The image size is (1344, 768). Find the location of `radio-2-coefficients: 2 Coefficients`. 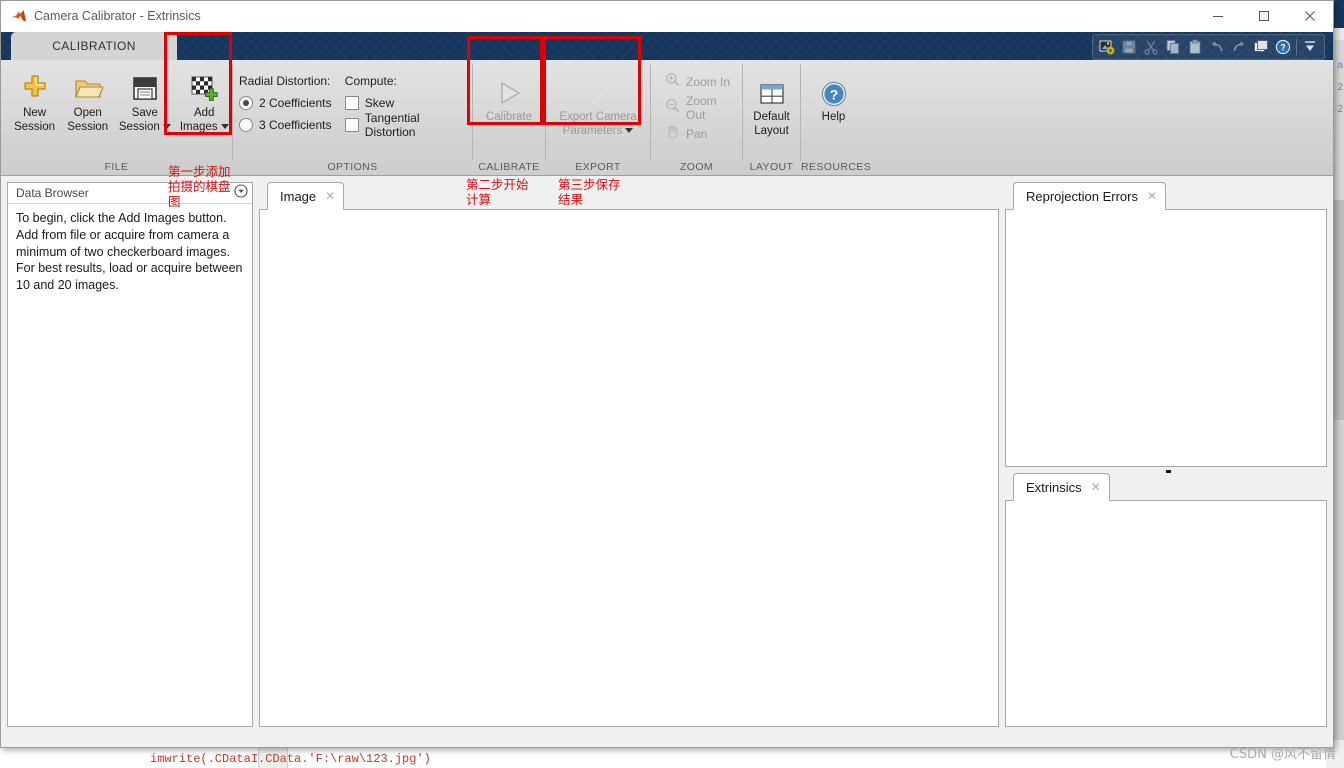

radio-2-coefficients: 2 Coefficients is located at coordinates (289, 103).